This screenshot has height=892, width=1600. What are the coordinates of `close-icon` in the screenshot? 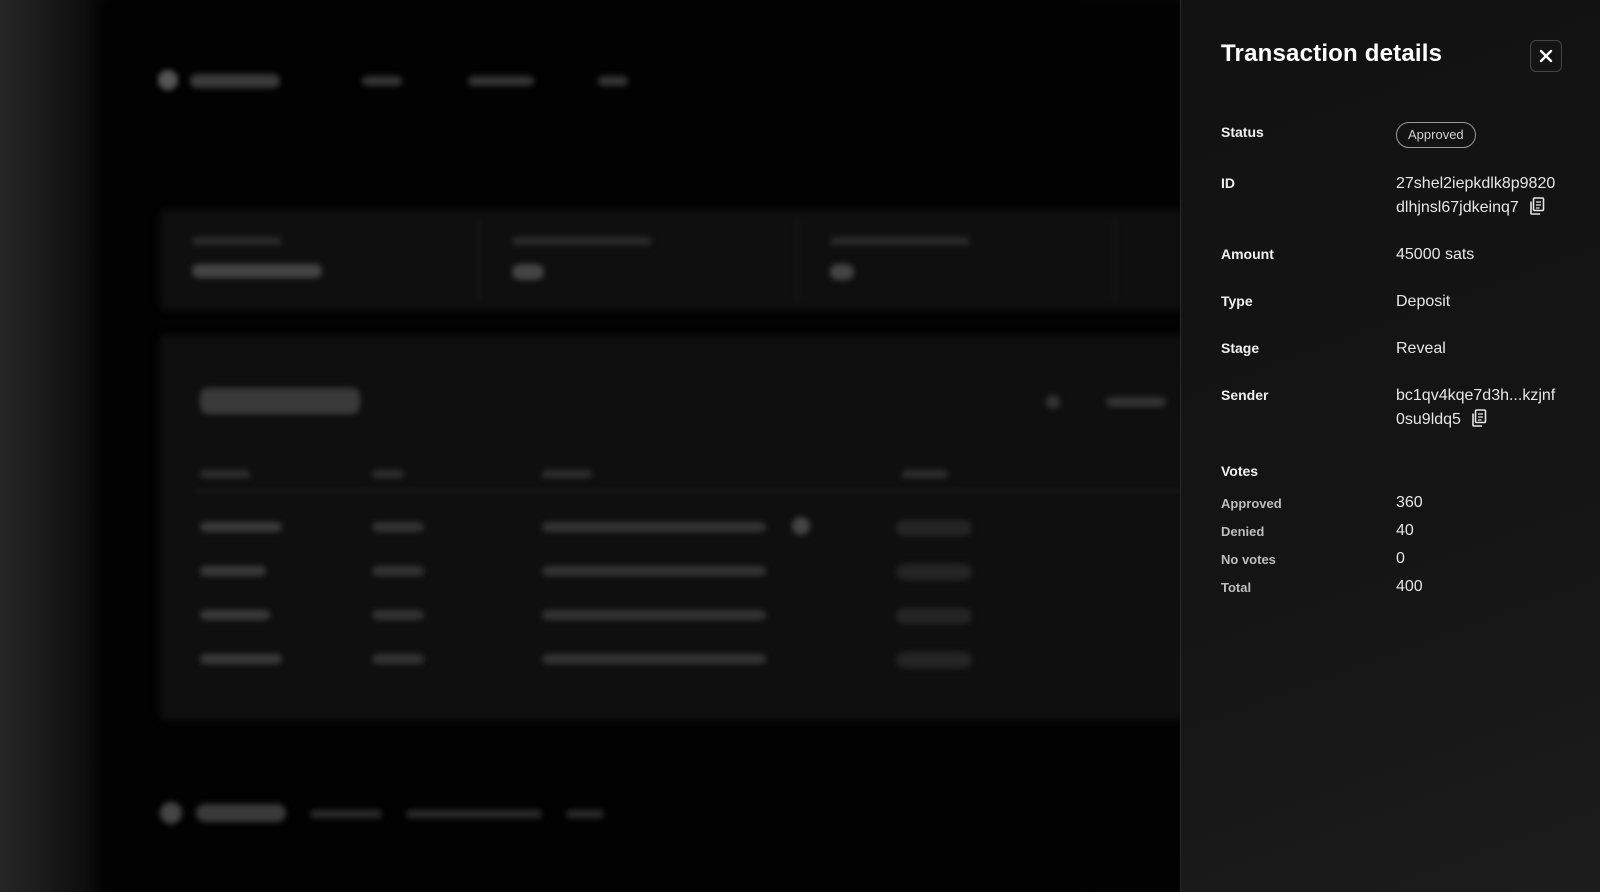 It's located at (1546, 56).